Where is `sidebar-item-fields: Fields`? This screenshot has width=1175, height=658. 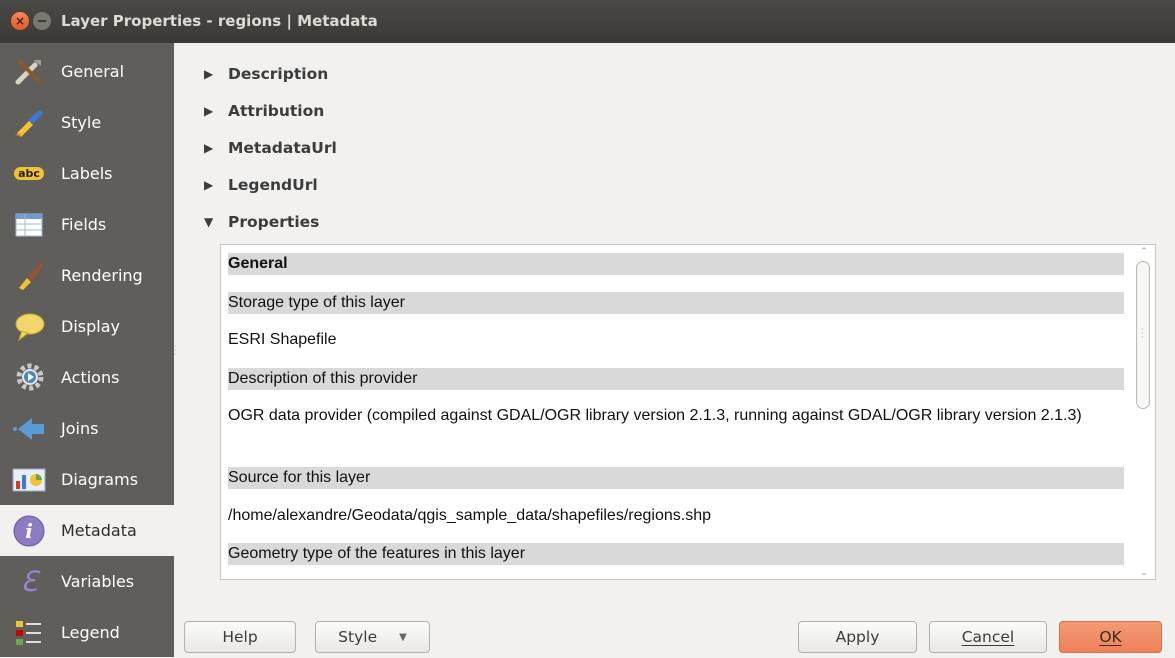
sidebar-item-fields: Fields is located at coordinates (87, 224).